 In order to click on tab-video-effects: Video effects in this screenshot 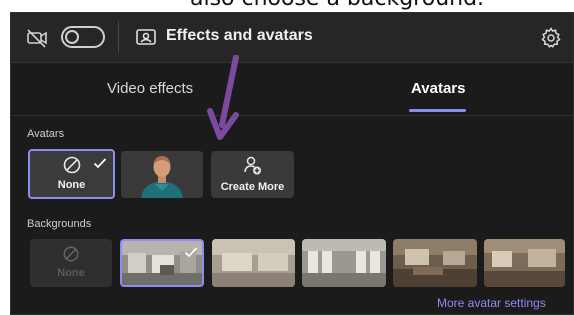, I will do `click(150, 88)`.